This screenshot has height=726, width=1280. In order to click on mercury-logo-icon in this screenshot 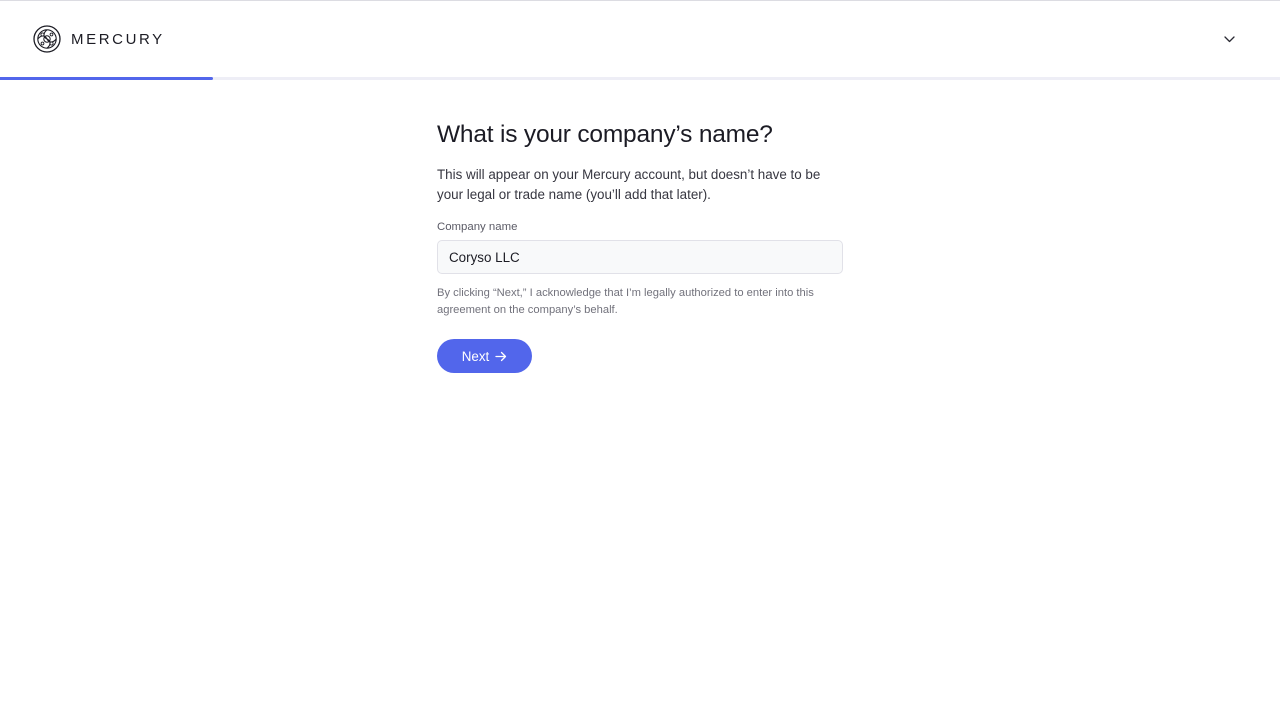, I will do `click(47, 39)`.